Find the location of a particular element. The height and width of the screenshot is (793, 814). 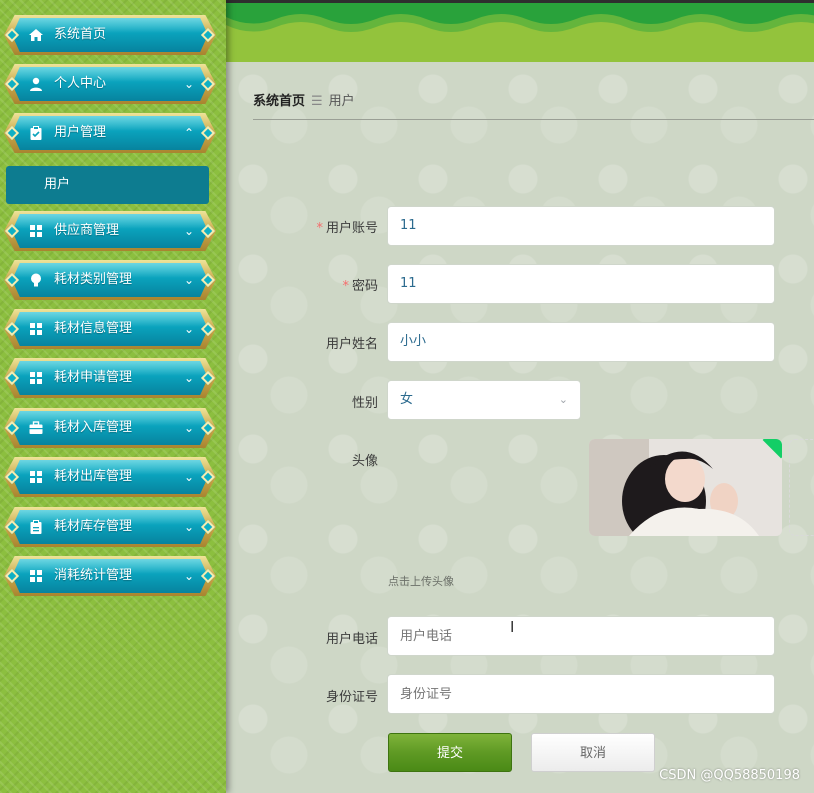

sidebar-item-label: 耗材库存管理 is located at coordinates (93, 526).